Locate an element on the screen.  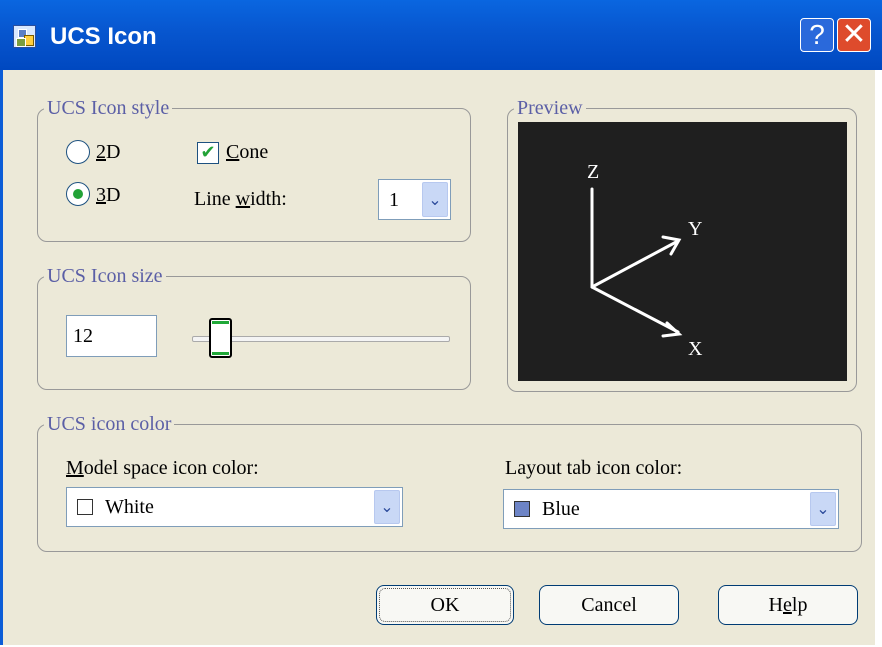
ucs-icon-color-title: UCS icon color is located at coordinates (109, 424).